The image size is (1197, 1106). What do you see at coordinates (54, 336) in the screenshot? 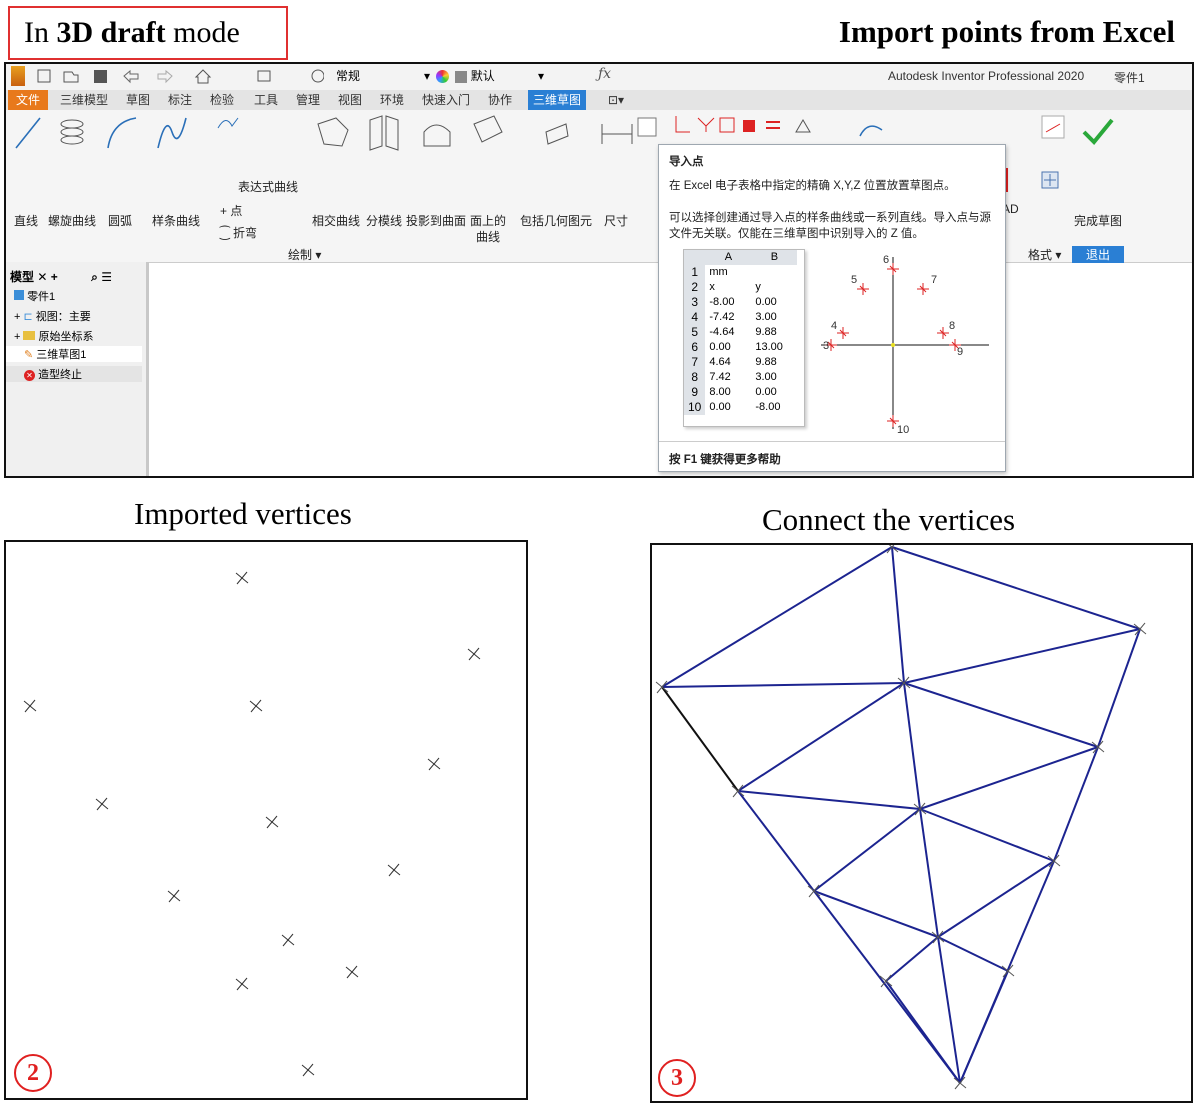
I see `browser-item-origin: + 原始坐标系` at bounding box center [54, 336].